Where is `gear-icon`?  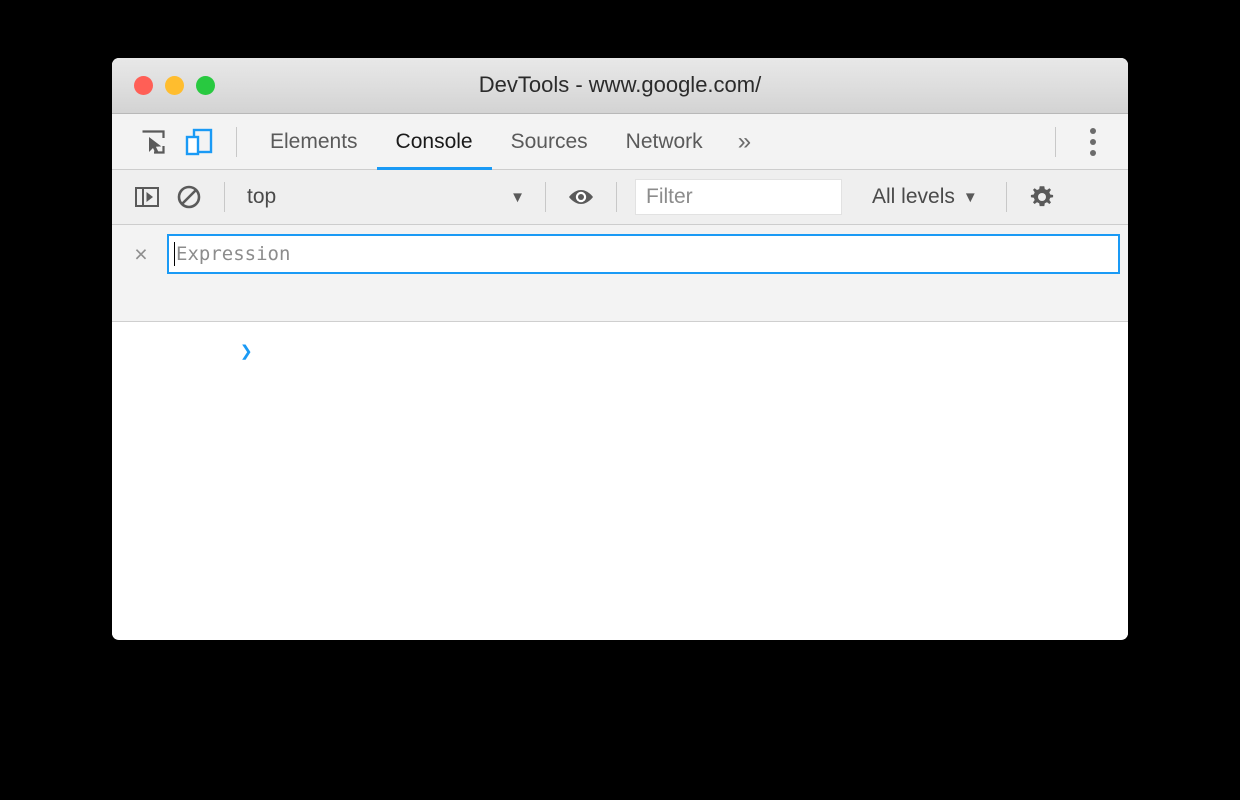
gear-icon is located at coordinates (1042, 197).